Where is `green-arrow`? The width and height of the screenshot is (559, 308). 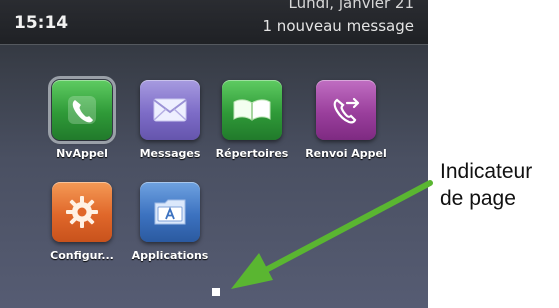 green-arrow is located at coordinates (332, 234).